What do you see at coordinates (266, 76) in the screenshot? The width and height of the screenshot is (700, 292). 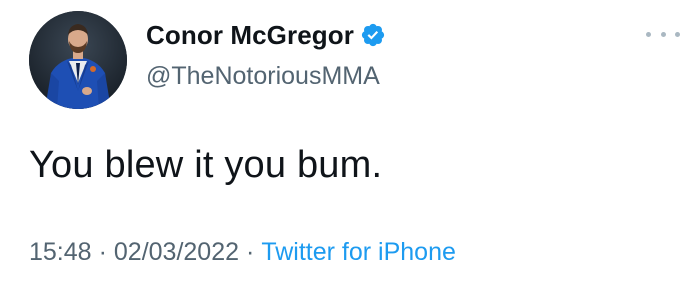 I see `author-handle: @TheNotoriousMMA` at bounding box center [266, 76].